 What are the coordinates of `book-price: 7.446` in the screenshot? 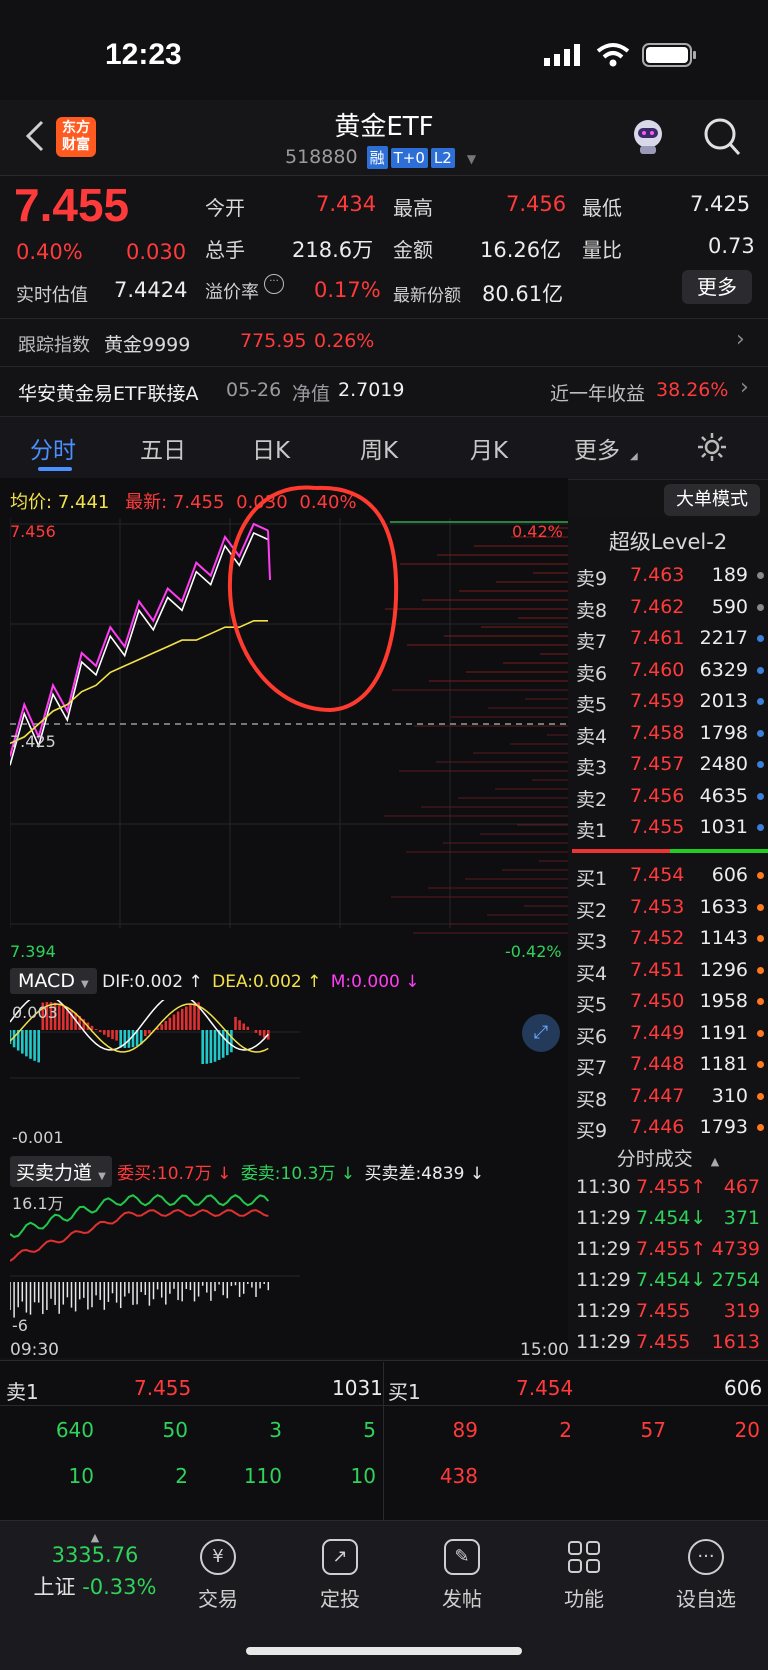 It's located at (657, 1127).